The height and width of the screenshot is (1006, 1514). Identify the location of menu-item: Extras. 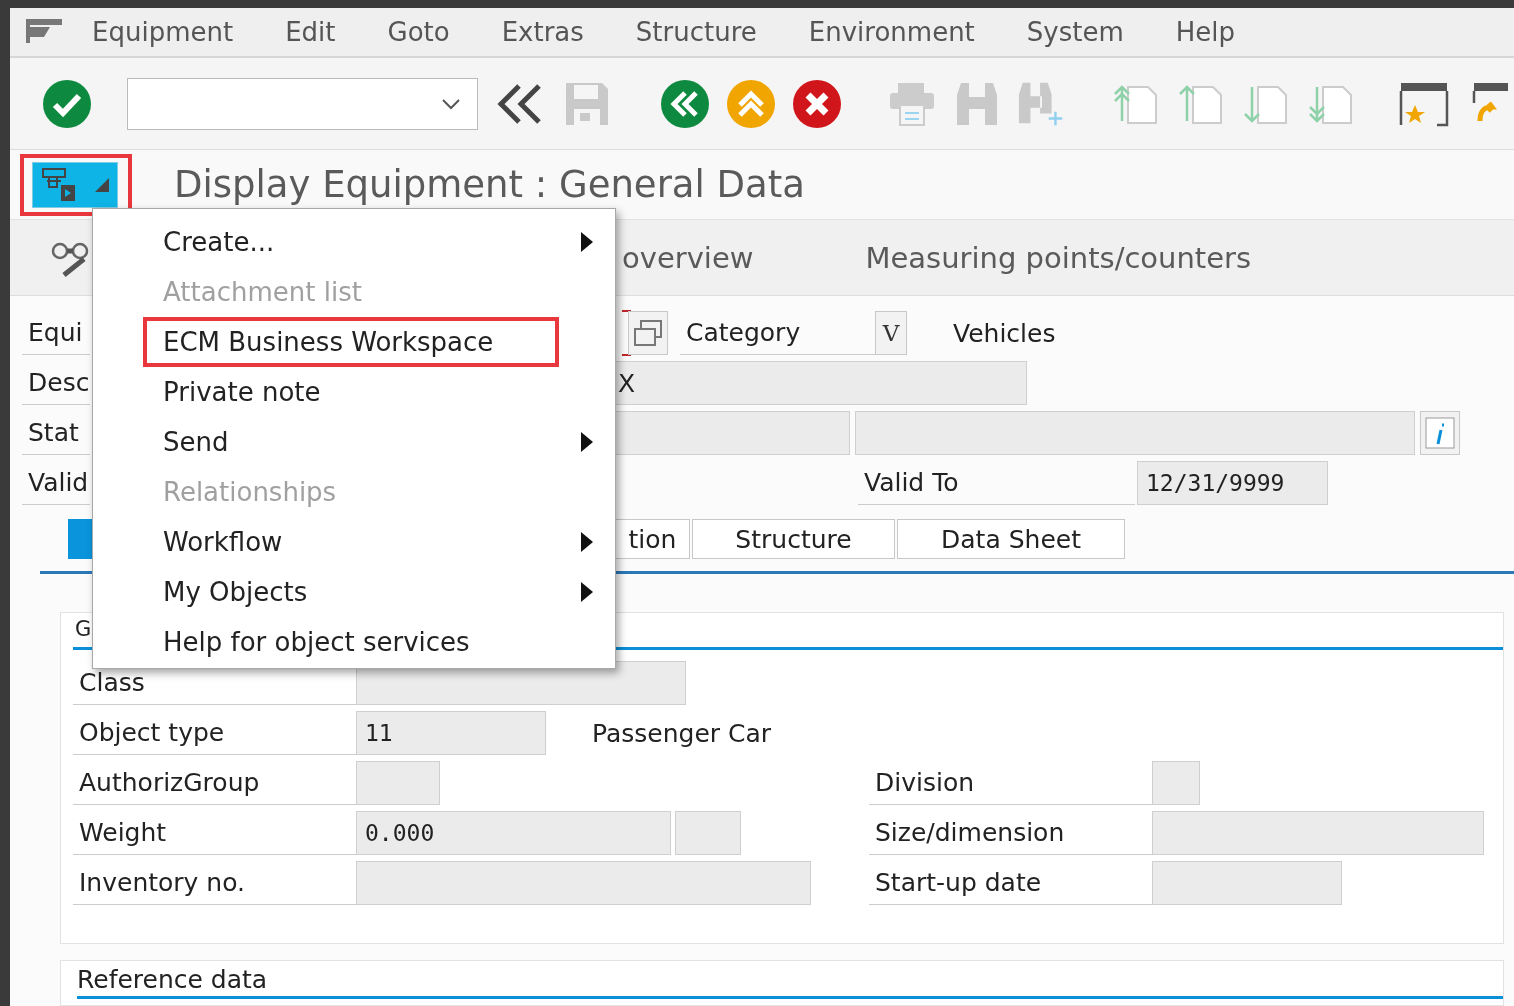
(542, 32).